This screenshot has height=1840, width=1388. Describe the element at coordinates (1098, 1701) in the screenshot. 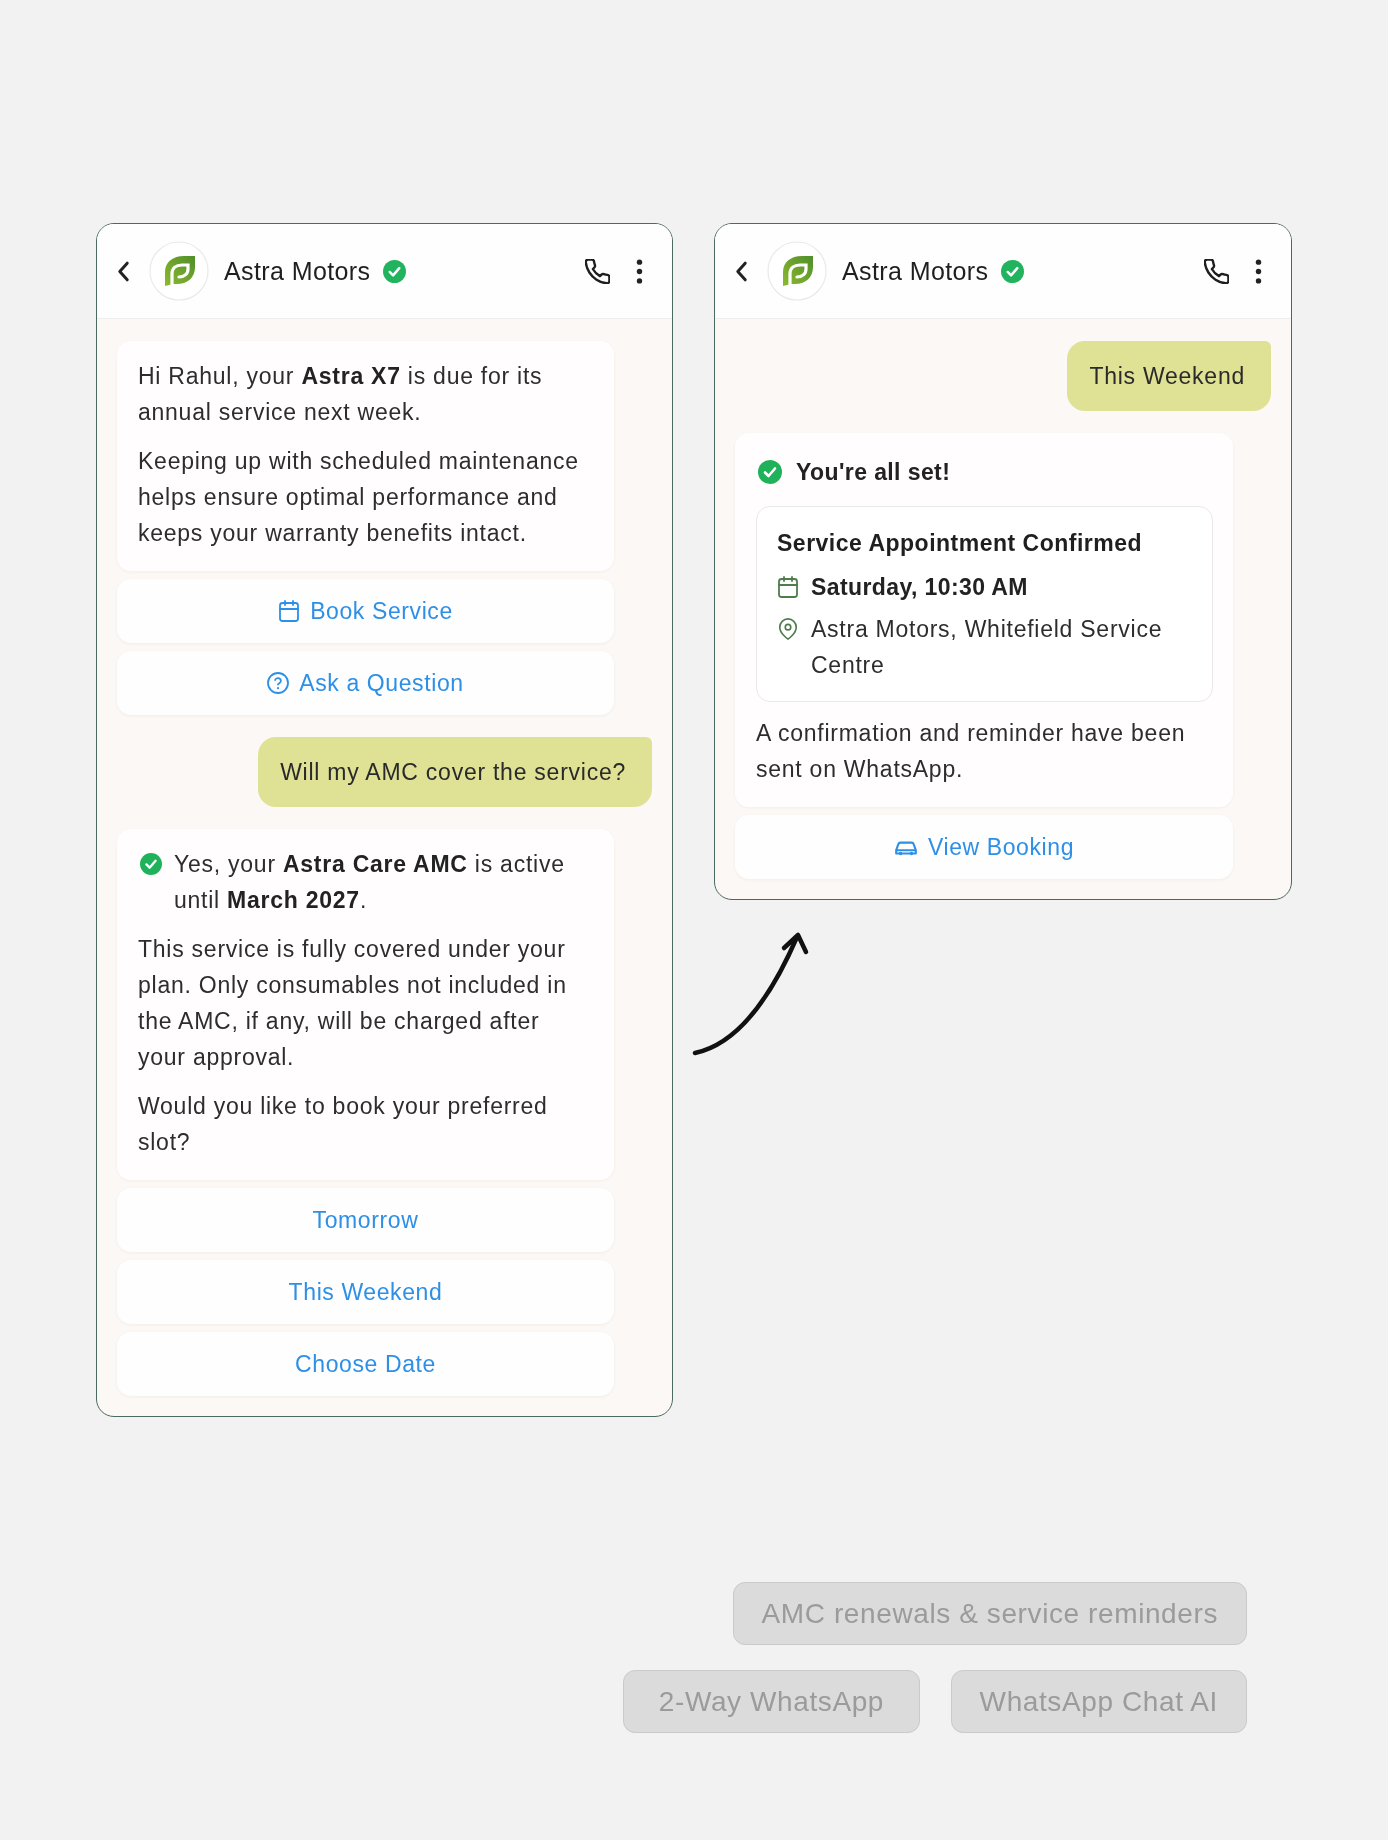

I see `feature-tag: WhatsApp Chat AI` at that location.